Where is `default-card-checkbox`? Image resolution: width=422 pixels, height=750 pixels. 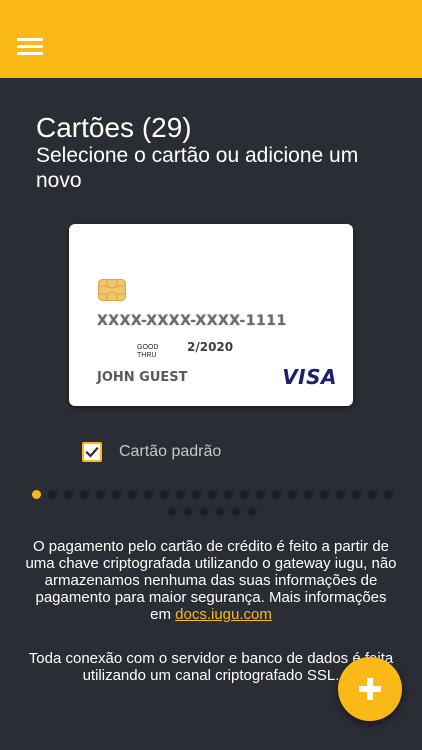
default-card-checkbox is located at coordinates (92, 452).